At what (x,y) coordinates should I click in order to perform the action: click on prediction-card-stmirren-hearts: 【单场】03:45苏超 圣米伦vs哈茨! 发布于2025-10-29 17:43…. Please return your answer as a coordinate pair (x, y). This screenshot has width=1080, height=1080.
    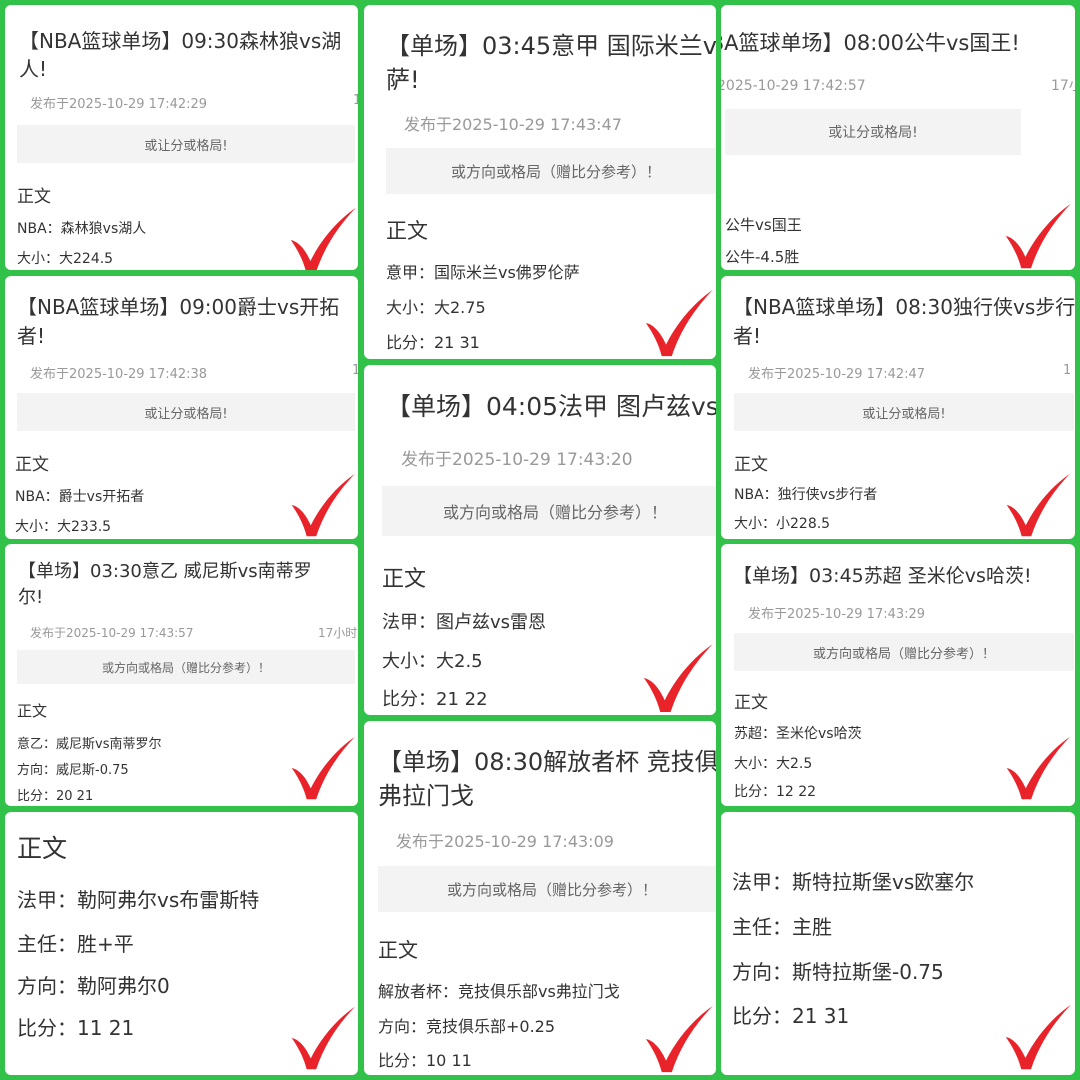
    Looking at the image, I should click on (898, 675).